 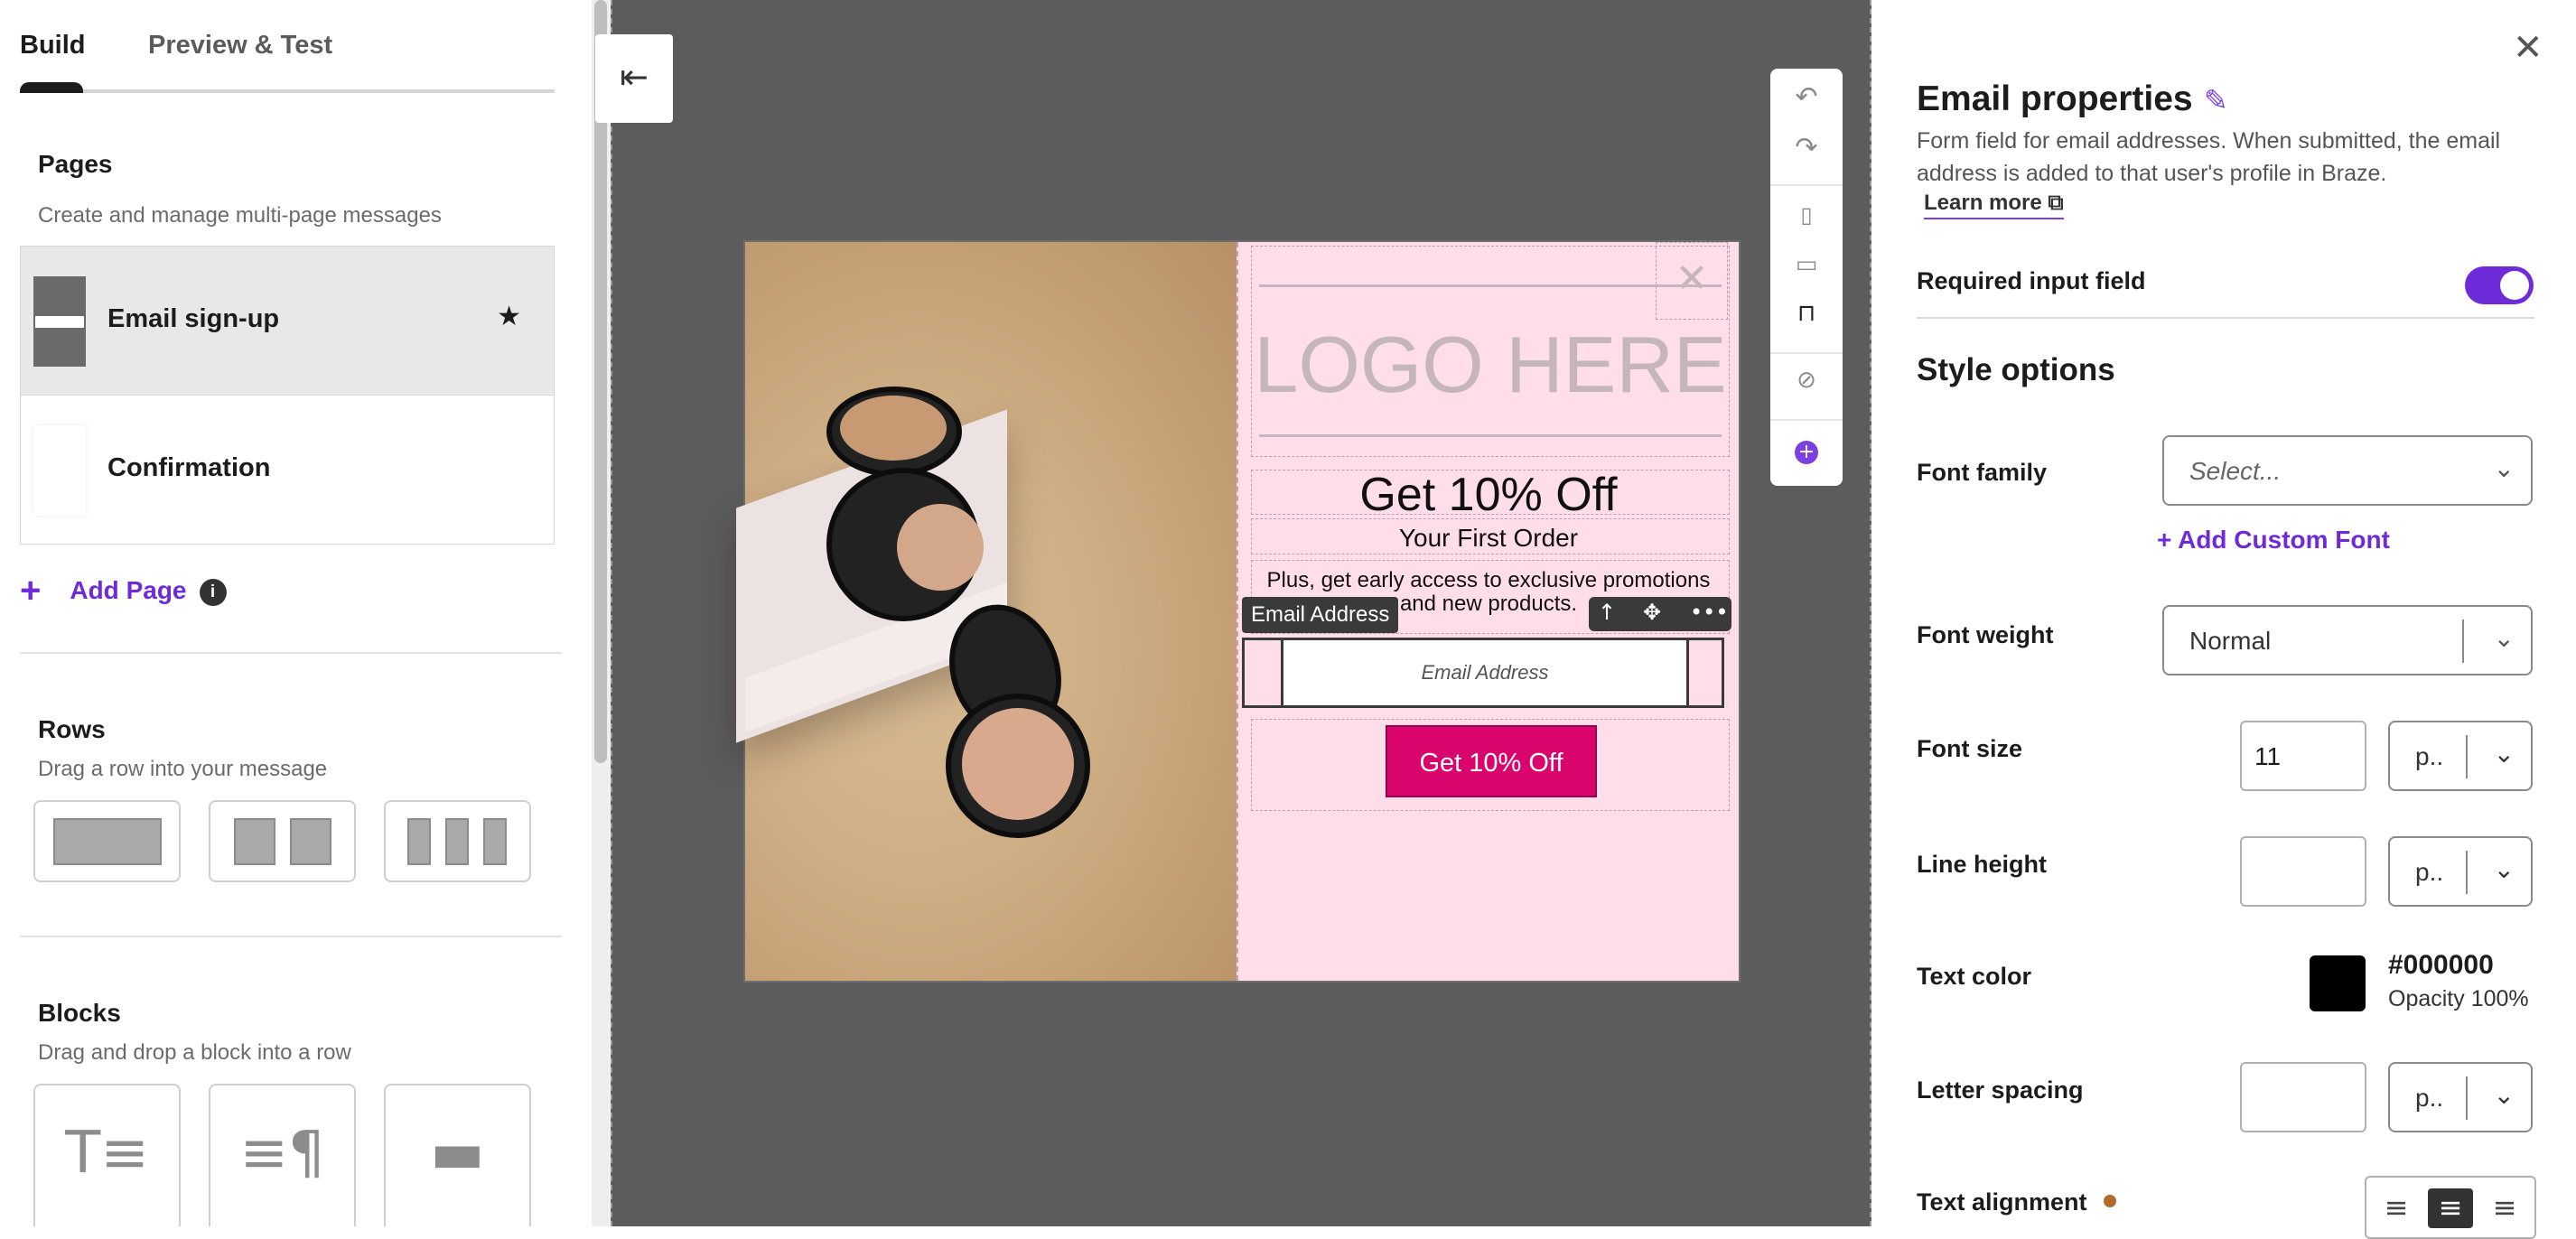 What do you see at coordinates (1982, 472) in the screenshot?
I see `font-family-label: Font family` at bounding box center [1982, 472].